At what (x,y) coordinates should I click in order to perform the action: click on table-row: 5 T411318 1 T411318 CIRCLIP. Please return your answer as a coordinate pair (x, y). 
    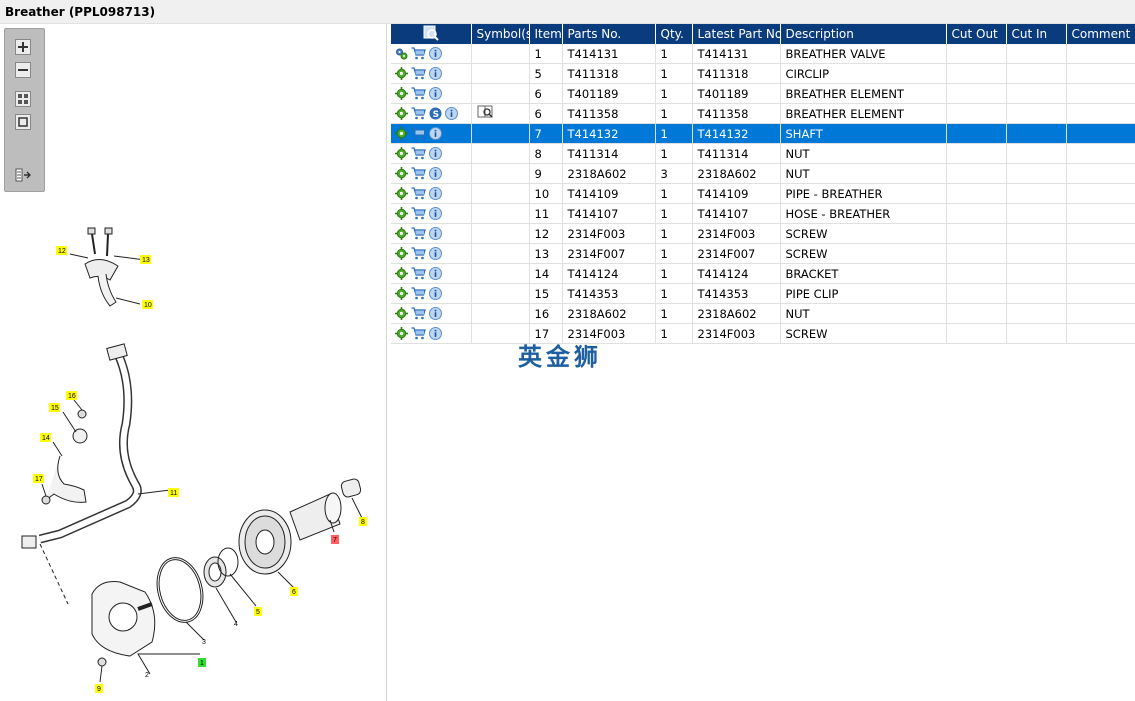
    Looking at the image, I should click on (763, 73).